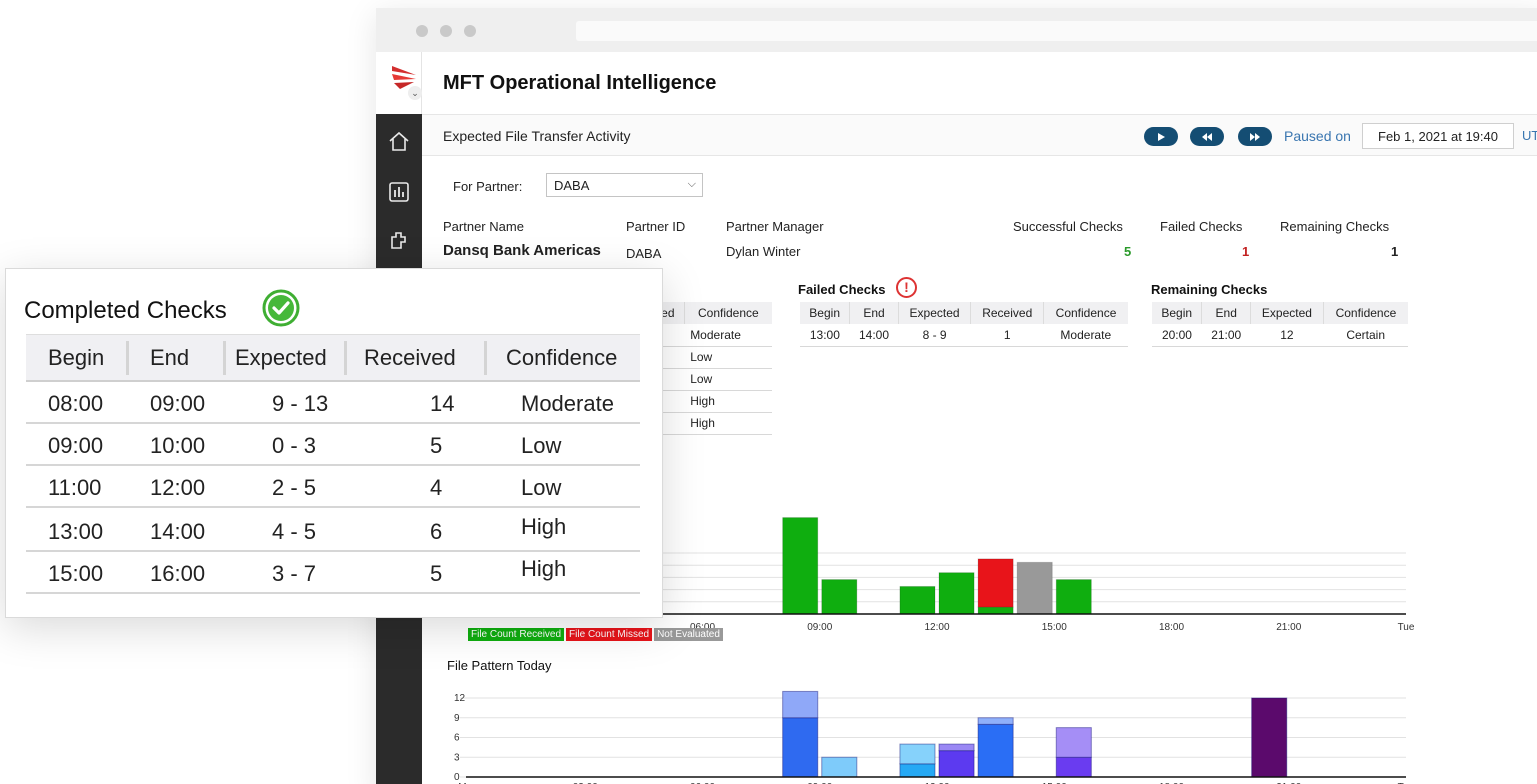 Image resolution: width=1537 pixels, height=784 pixels. Describe the element at coordinates (294, 487) in the screenshot. I see `table-cell: 2 - 5` at that location.